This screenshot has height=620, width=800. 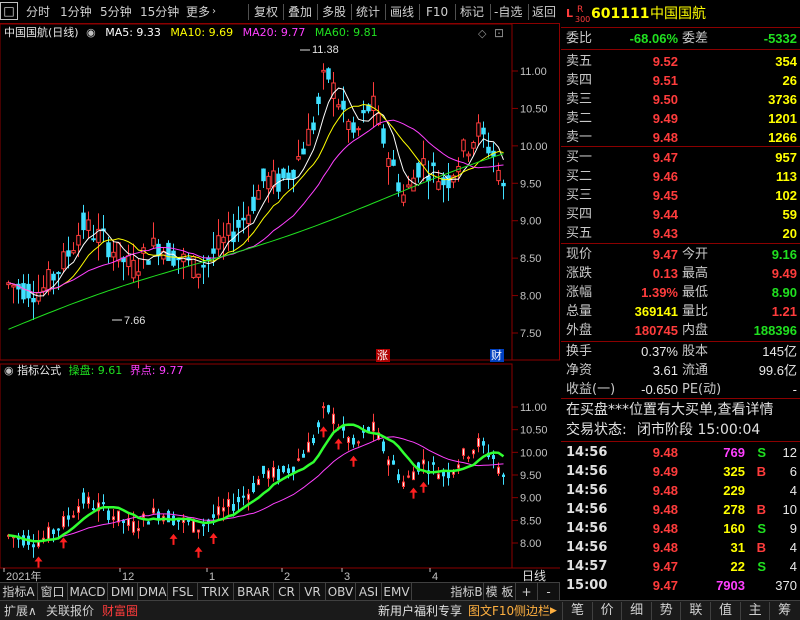 What do you see at coordinates (313, 592) in the screenshot?
I see `indicator-tab: VR` at bounding box center [313, 592].